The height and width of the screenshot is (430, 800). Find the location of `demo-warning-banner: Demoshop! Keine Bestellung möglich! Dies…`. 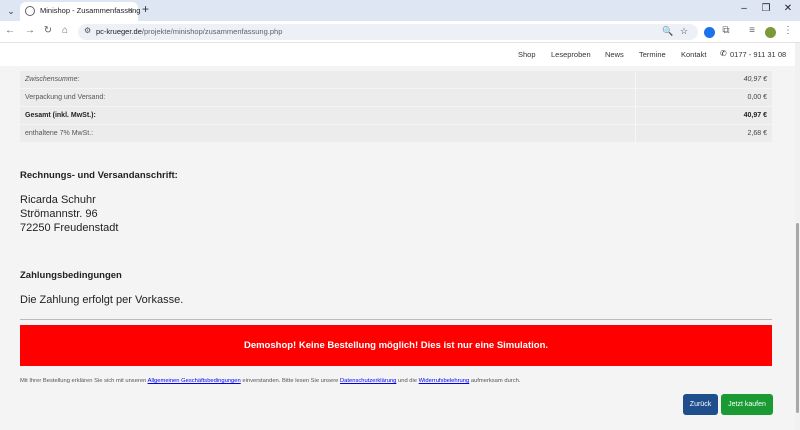

demo-warning-banner: Demoshop! Keine Bestellung möglich! Dies… is located at coordinates (396, 345).